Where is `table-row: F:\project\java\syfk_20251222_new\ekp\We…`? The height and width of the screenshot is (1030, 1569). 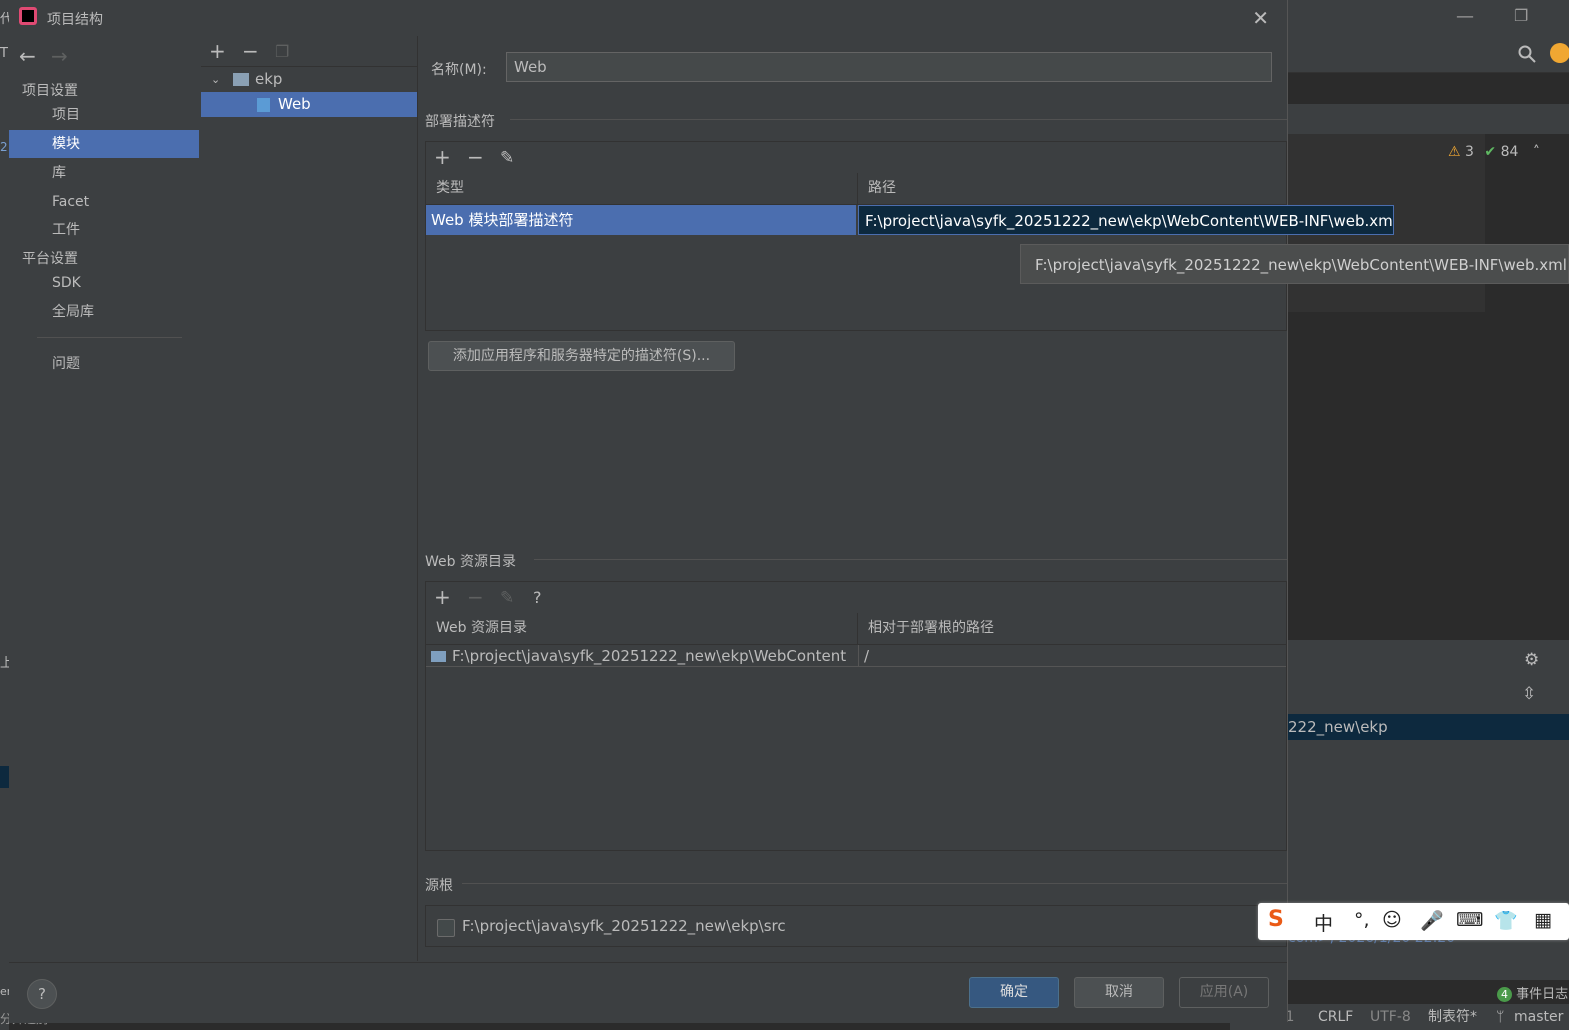 table-row: F:\project\java\syfk_20251222_new\ekp\We… is located at coordinates (642, 656).